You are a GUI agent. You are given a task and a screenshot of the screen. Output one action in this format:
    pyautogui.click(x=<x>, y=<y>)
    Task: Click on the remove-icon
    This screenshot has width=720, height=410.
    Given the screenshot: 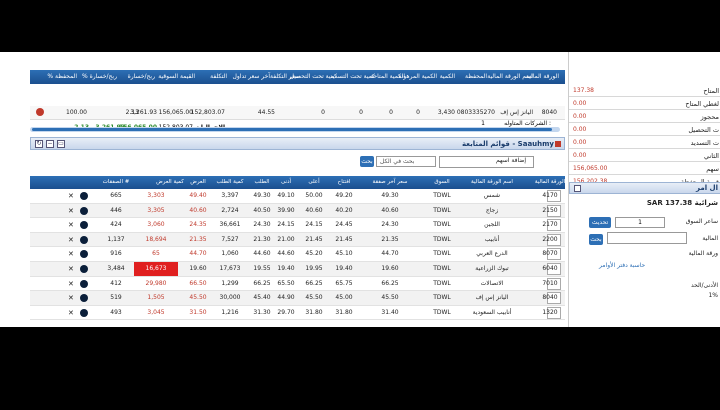 What is the action you would take?
    pyautogui.click(x=40, y=112)
    